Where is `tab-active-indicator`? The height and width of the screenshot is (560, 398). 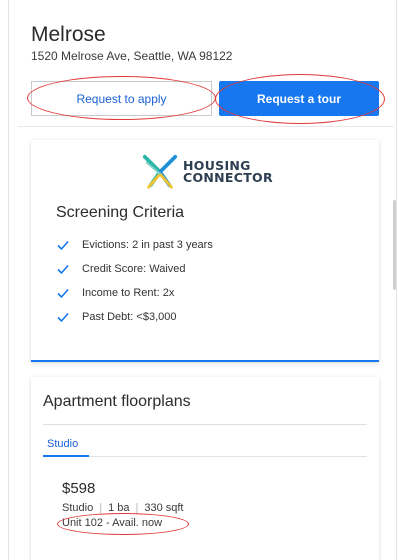
tab-active-indicator is located at coordinates (66, 456).